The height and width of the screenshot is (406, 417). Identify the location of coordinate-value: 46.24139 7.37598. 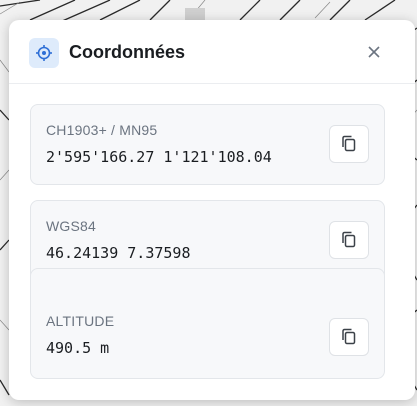
(118, 253).